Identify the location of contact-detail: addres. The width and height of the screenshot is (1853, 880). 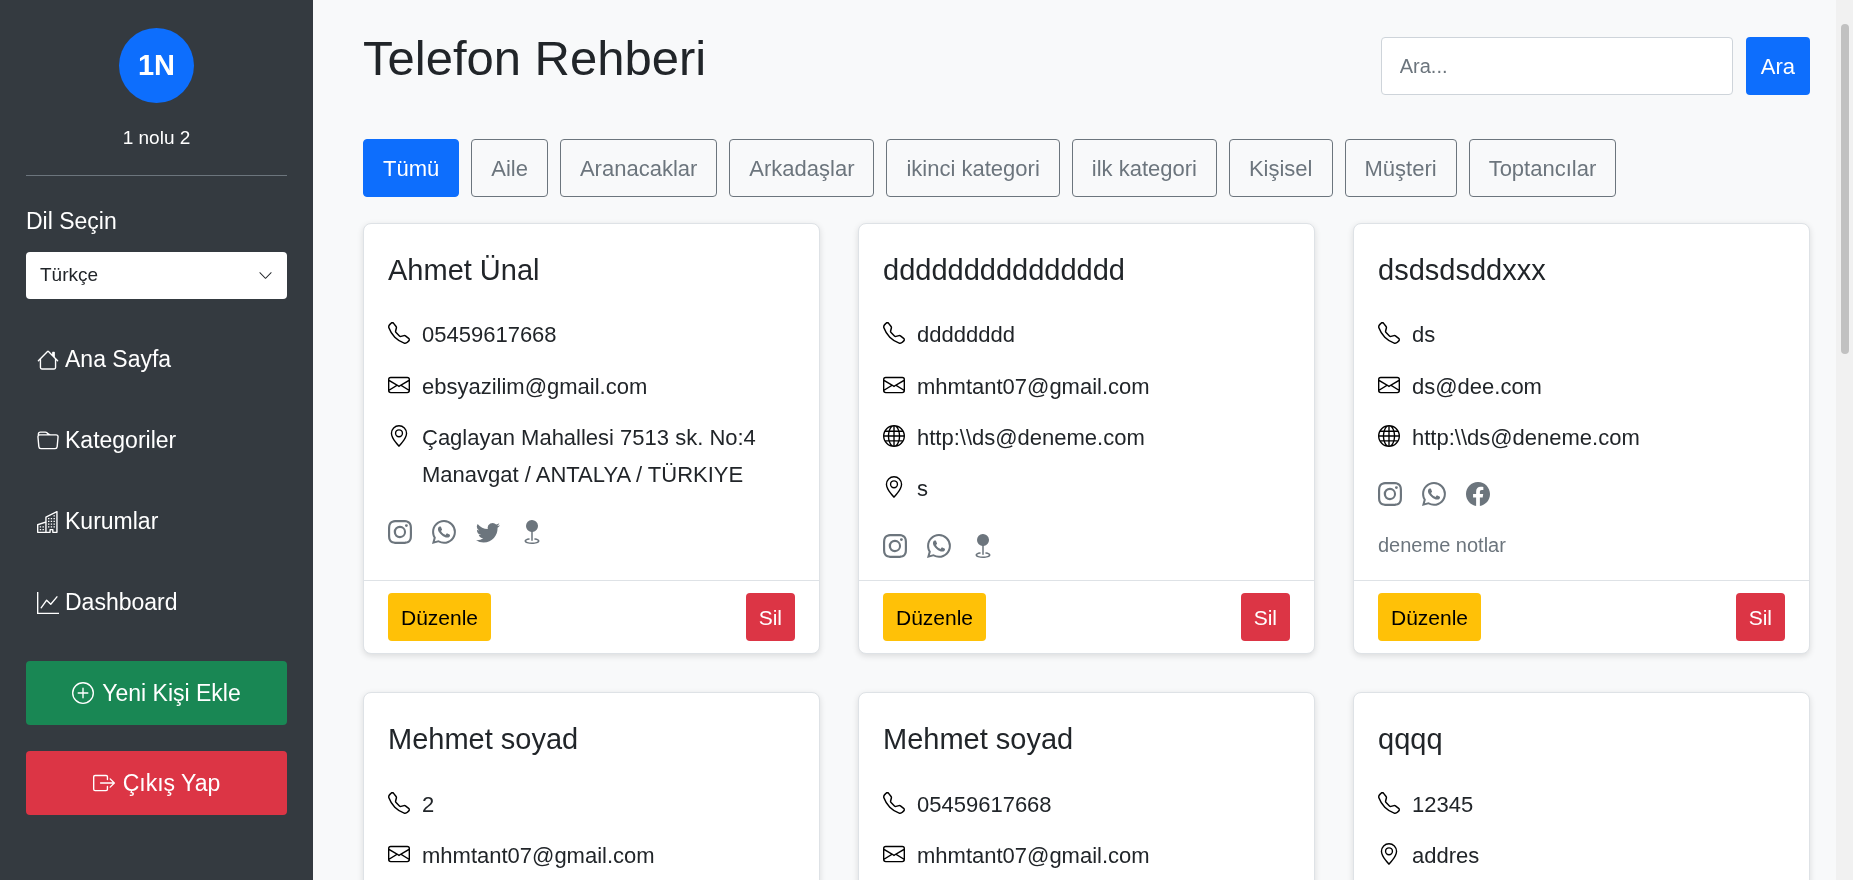
(1446, 856).